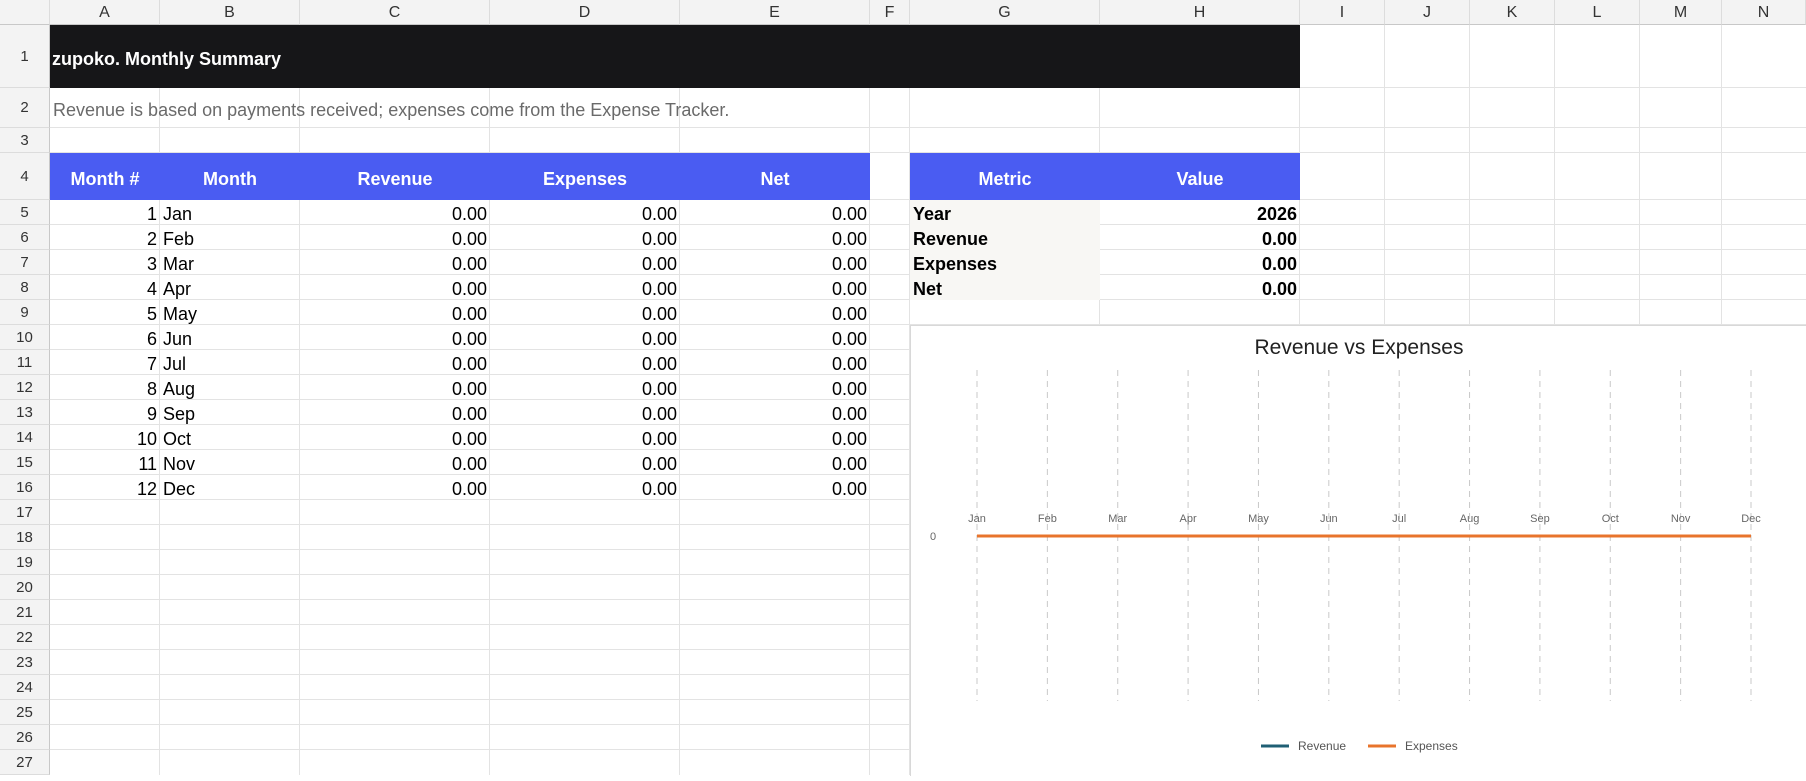  Describe the element at coordinates (25, 687) in the screenshot. I see `row-header-24: 24` at that location.